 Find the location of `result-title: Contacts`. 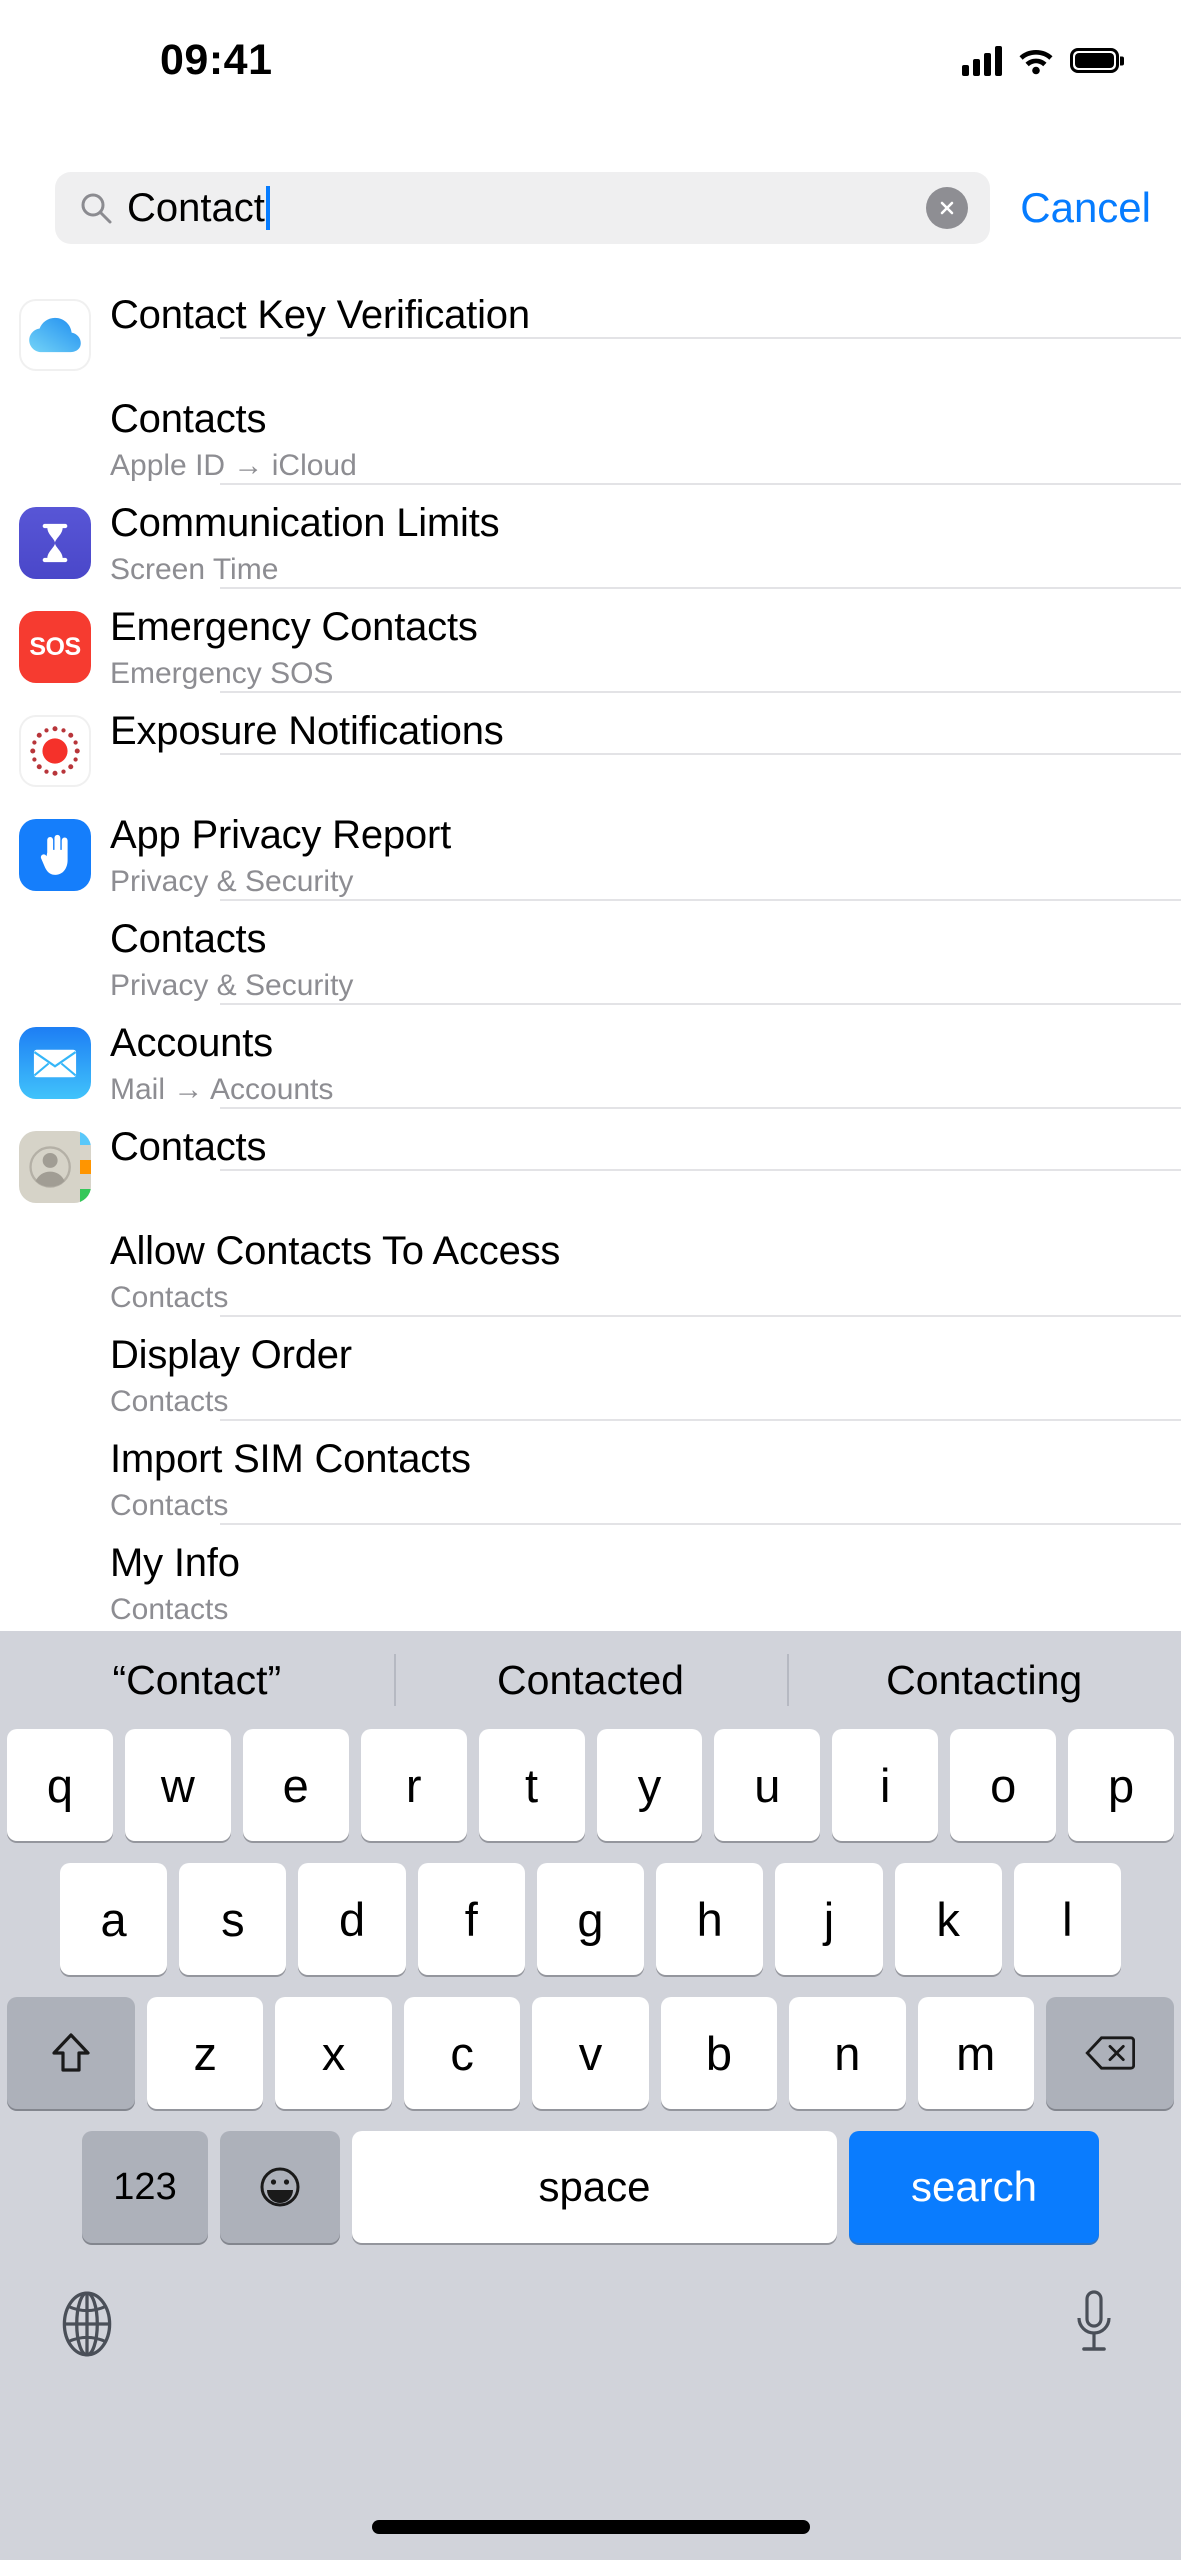

result-title: Contacts is located at coordinates (188, 939).